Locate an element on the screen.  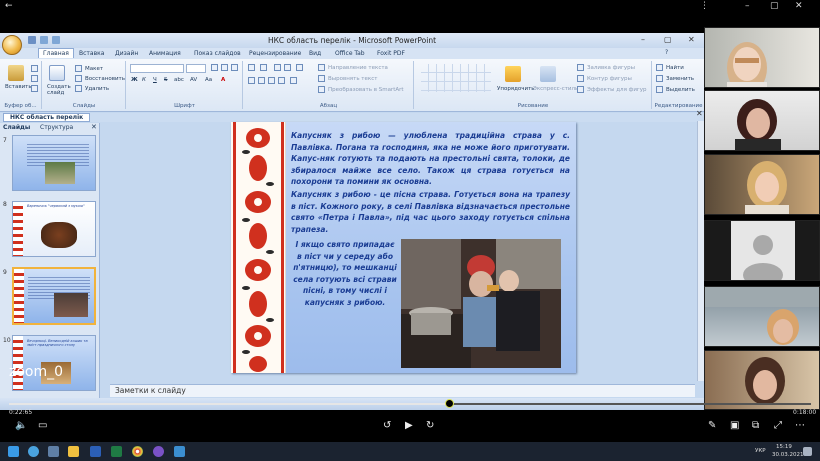
document-tab: НКС область перелік is located at coordinates (47, 117).